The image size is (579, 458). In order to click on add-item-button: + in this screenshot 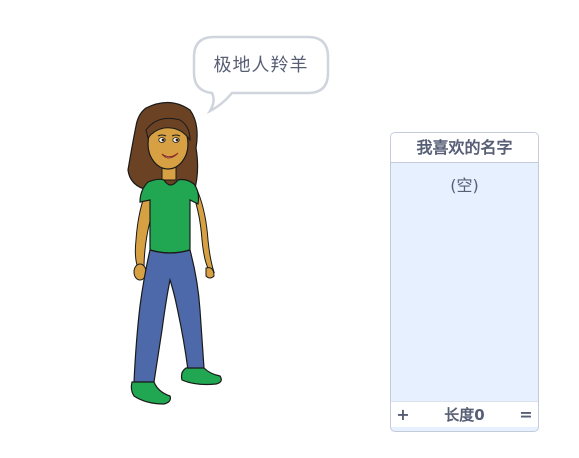, I will do `click(403, 414)`.